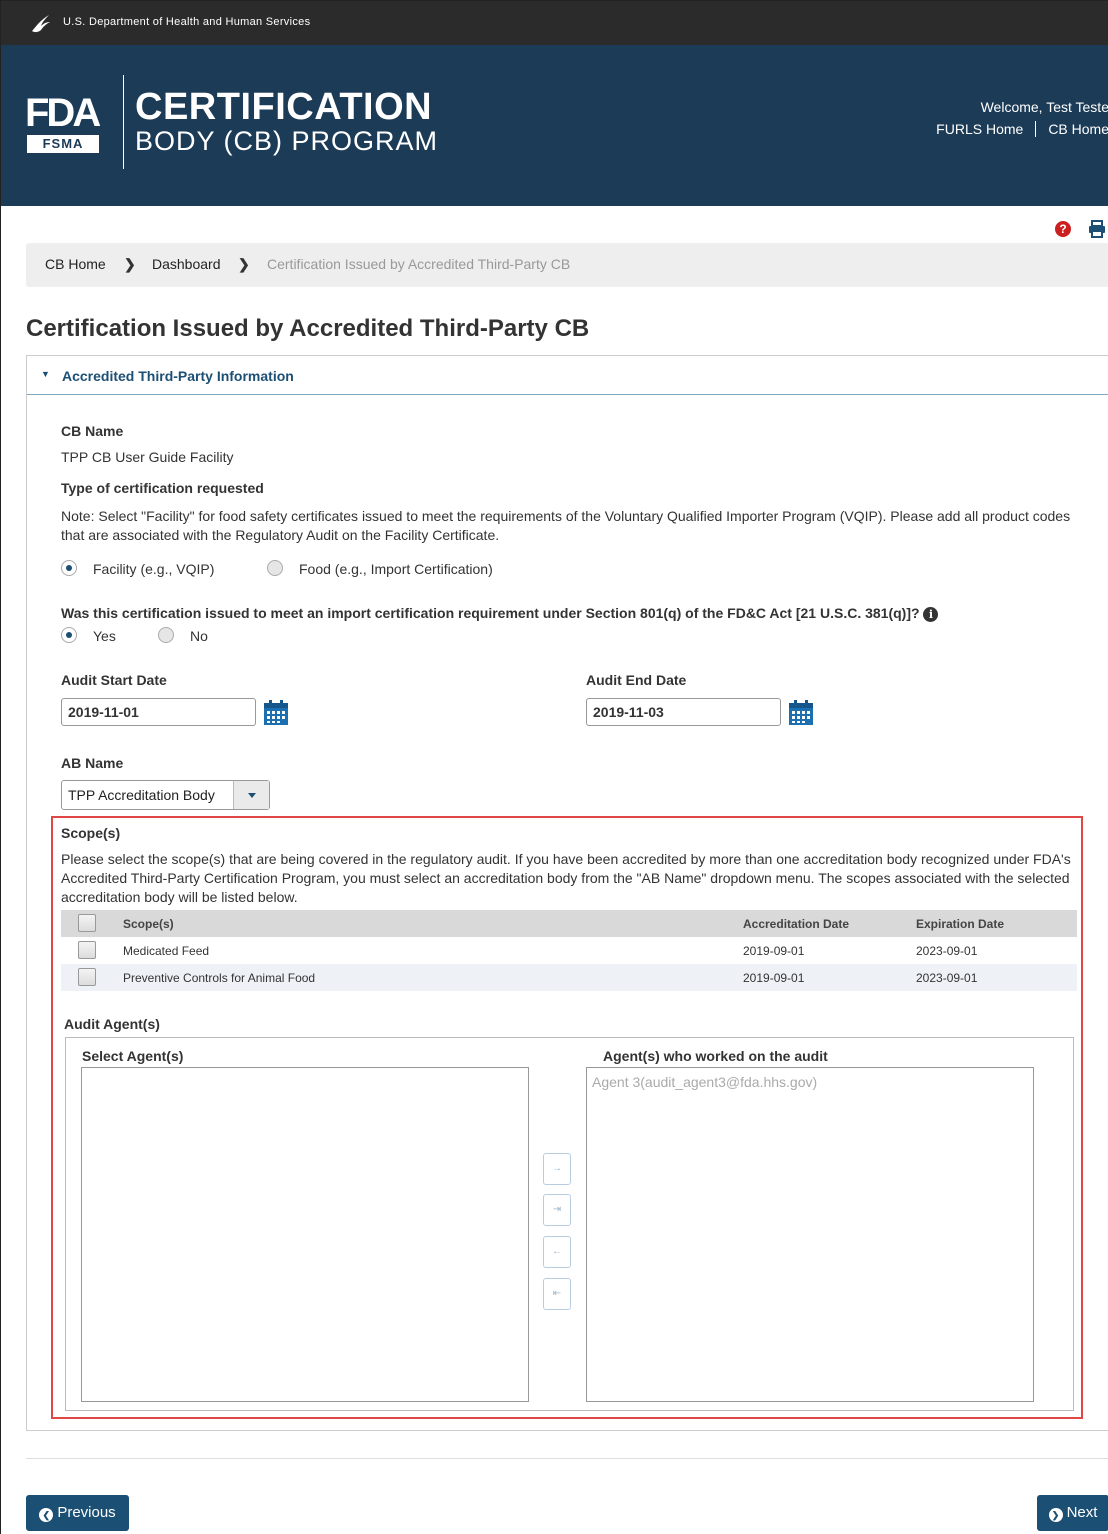 The height and width of the screenshot is (1534, 1108). What do you see at coordinates (112, 1024) in the screenshot?
I see `audit-agents-label: Audit Agent(s)` at bounding box center [112, 1024].